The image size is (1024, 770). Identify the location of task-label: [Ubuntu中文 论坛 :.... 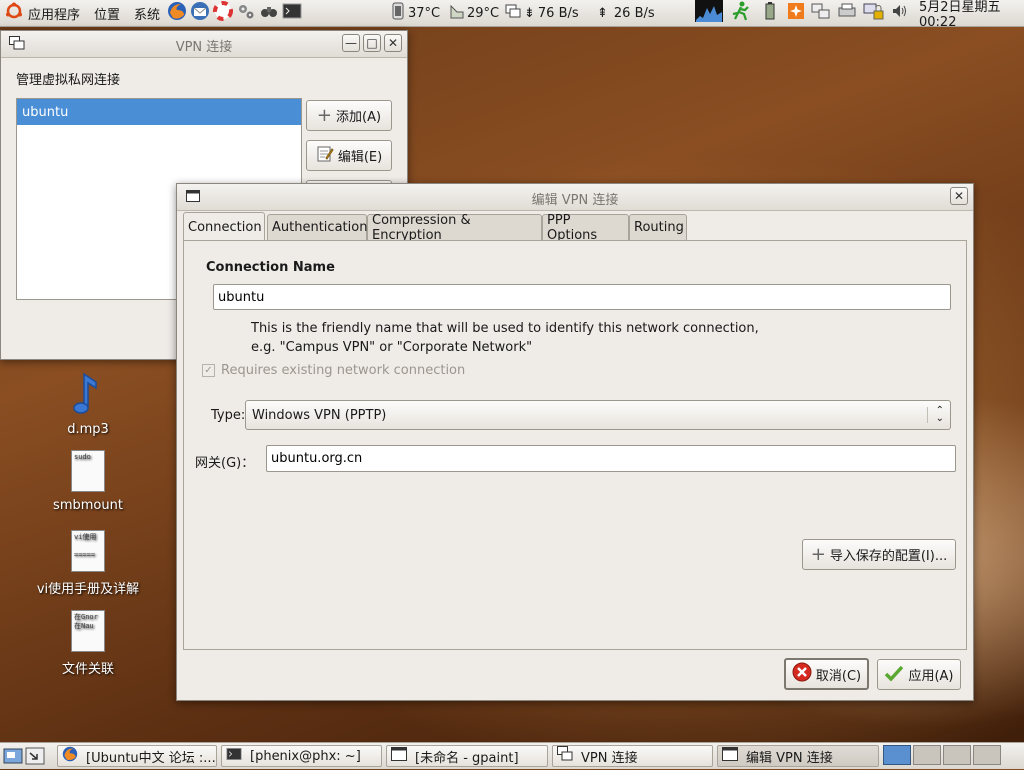
(151, 758).